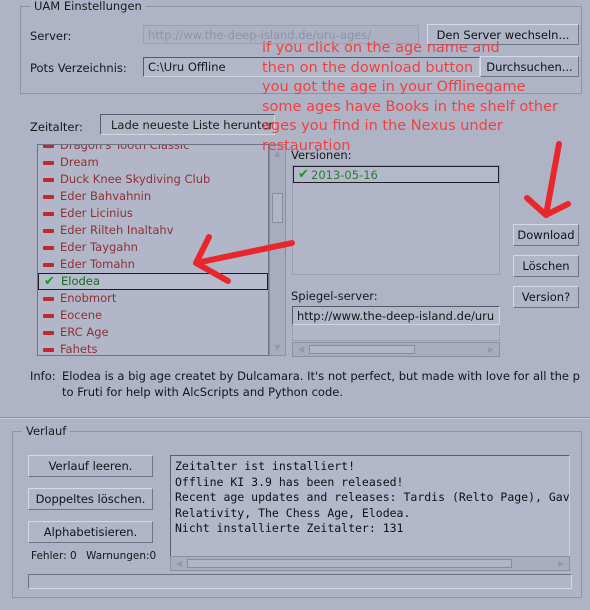 The image size is (590, 610). I want to click on error-count-label: Fehler: 0, so click(54, 556).